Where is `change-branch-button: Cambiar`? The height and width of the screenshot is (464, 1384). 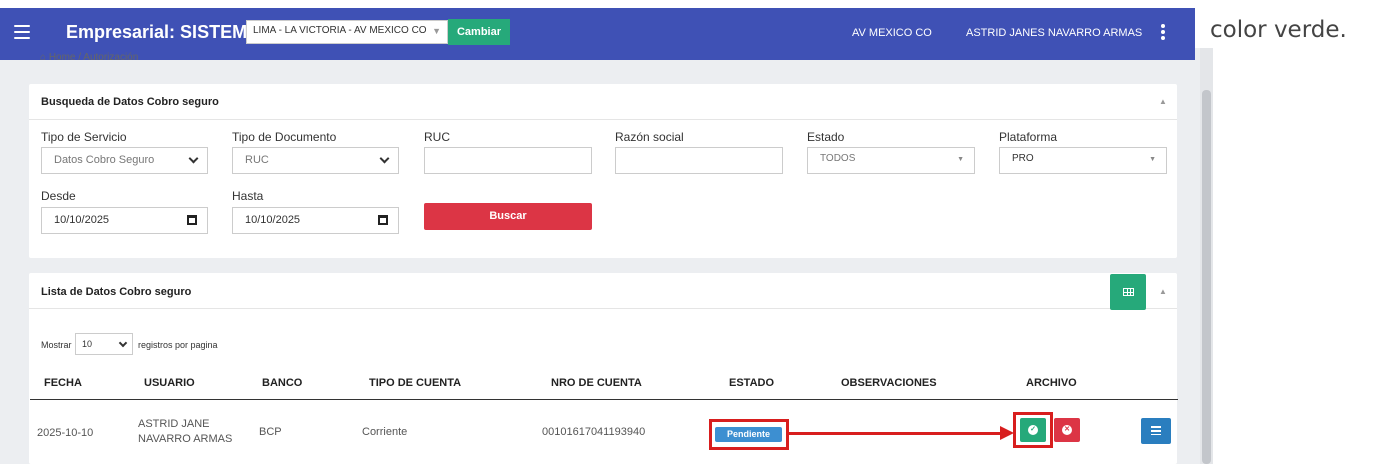
change-branch-button: Cambiar is located at coordinates (479, 32).